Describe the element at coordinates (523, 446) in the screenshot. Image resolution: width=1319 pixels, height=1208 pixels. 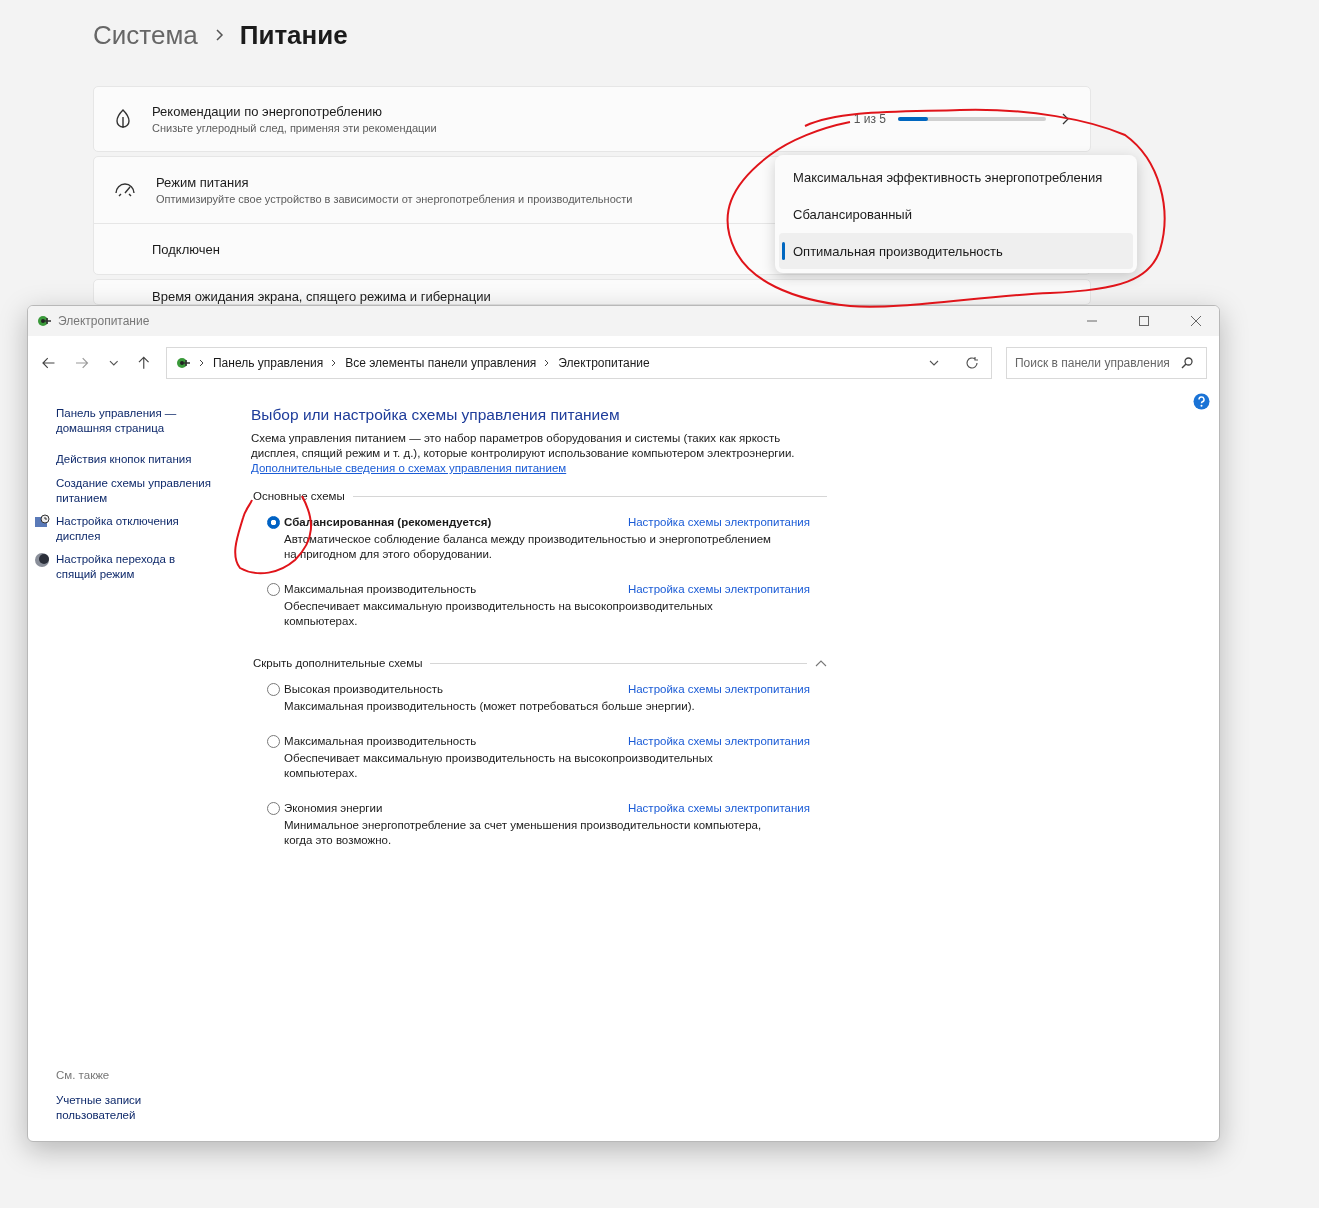
I see `description-text: Схема управления питанием — это набор параметров оборудования и системы (таких как яркость дисплея, спящий режим и т. д.), которые контролируют использование компьютером электроэнергии.` at that location.